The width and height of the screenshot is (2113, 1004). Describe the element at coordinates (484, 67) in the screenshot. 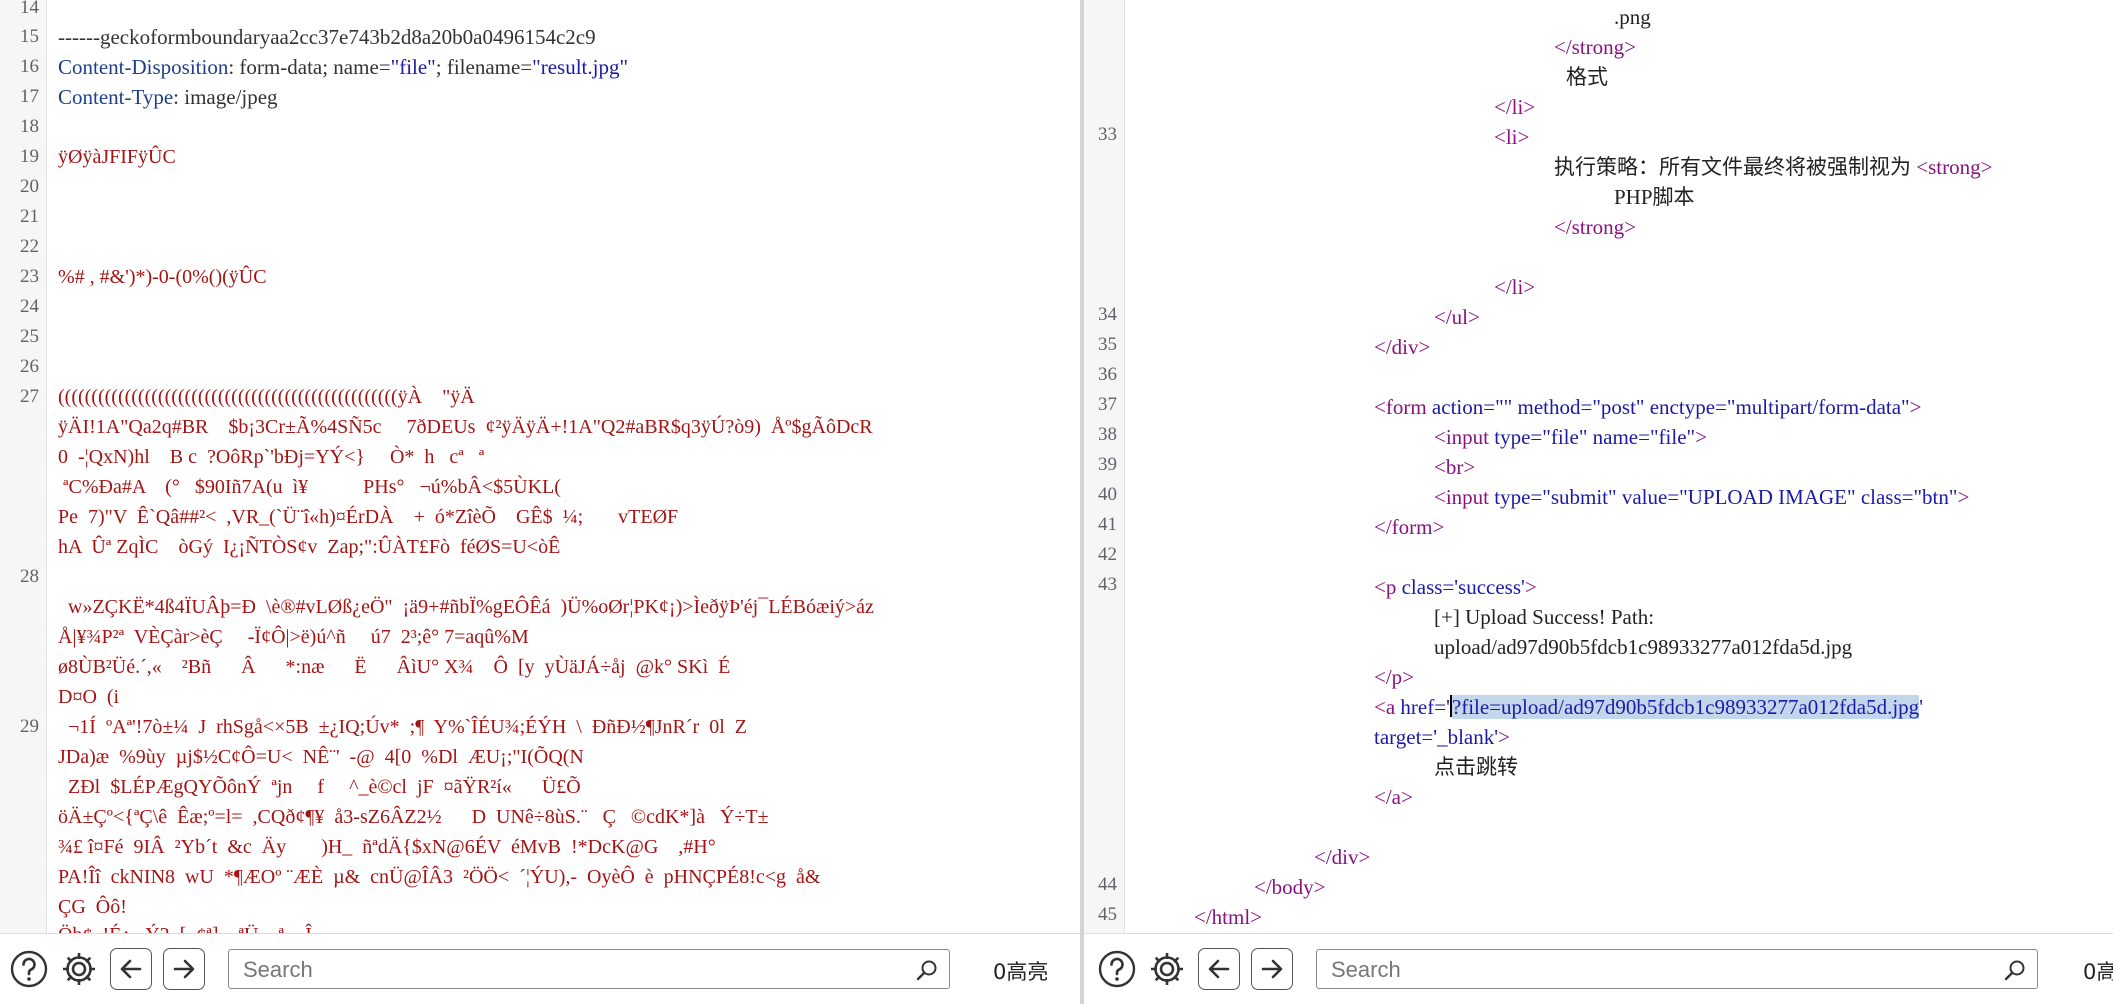

I see `header-text: ; filename=` at that location.